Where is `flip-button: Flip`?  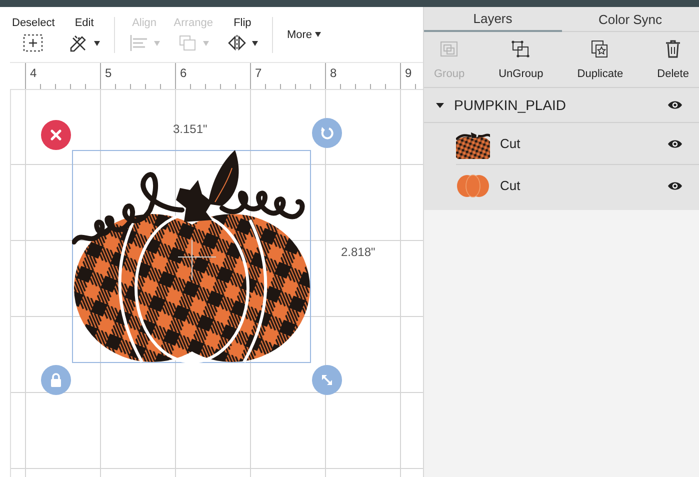
flip-button: Flip is located at coordinates (242, 34).